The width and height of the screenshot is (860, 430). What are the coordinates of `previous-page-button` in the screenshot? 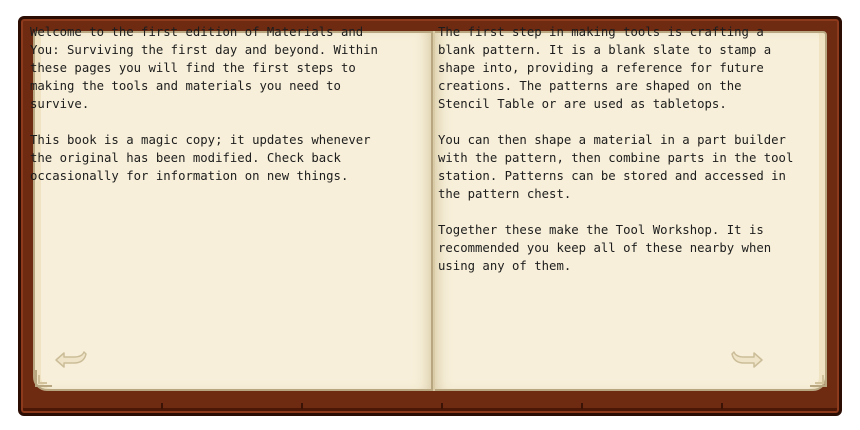 It's located at (71, 360).